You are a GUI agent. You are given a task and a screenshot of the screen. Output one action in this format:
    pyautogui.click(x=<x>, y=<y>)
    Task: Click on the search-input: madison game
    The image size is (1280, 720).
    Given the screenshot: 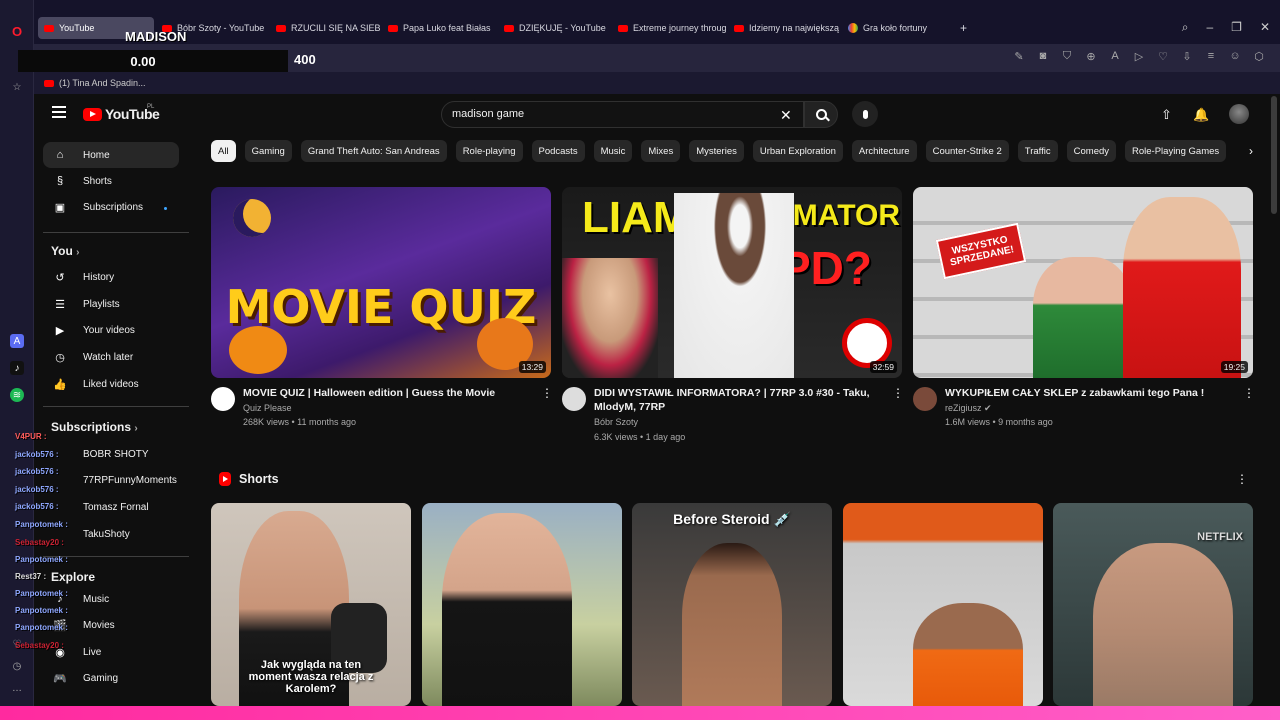 What is the action you would take?
    pyautogui.click(x=622, y=114)
    